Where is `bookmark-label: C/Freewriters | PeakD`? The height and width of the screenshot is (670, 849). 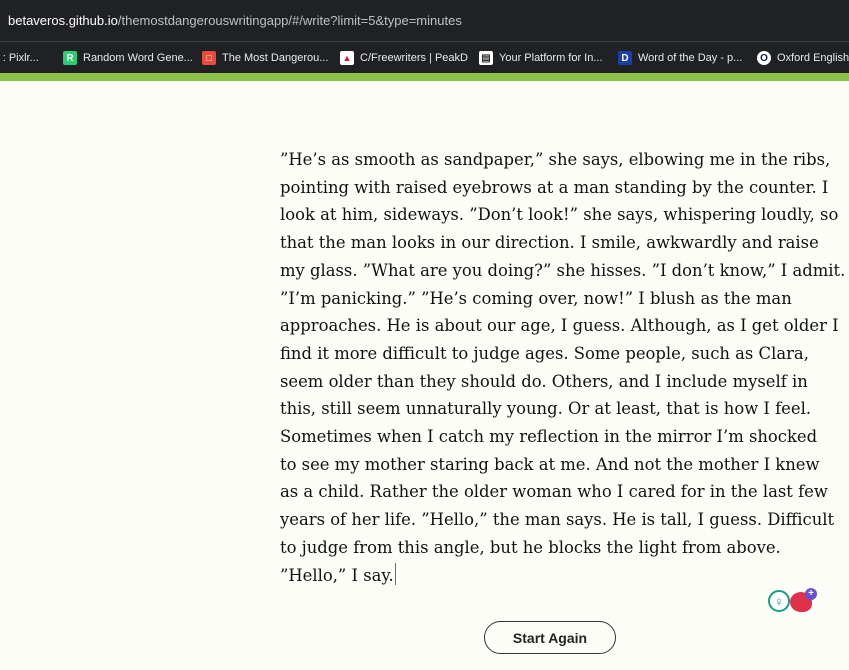
bookmark-label: C/Freewriters | PeakD is located at coordinates (414, 58).